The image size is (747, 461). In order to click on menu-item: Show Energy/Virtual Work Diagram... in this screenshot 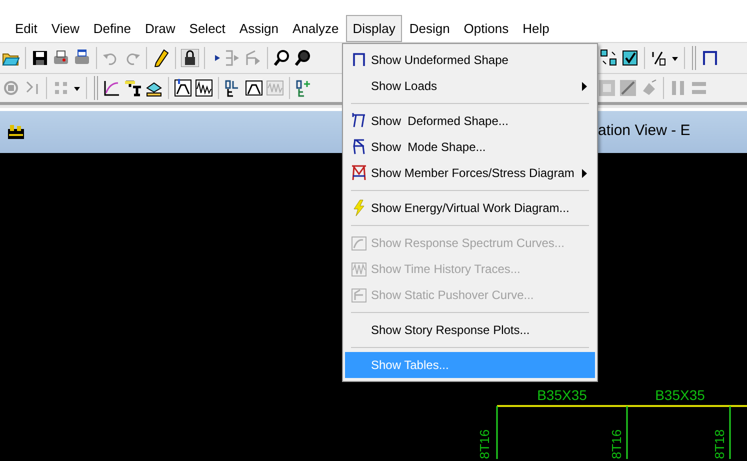, I will do `click(470, 208)`.